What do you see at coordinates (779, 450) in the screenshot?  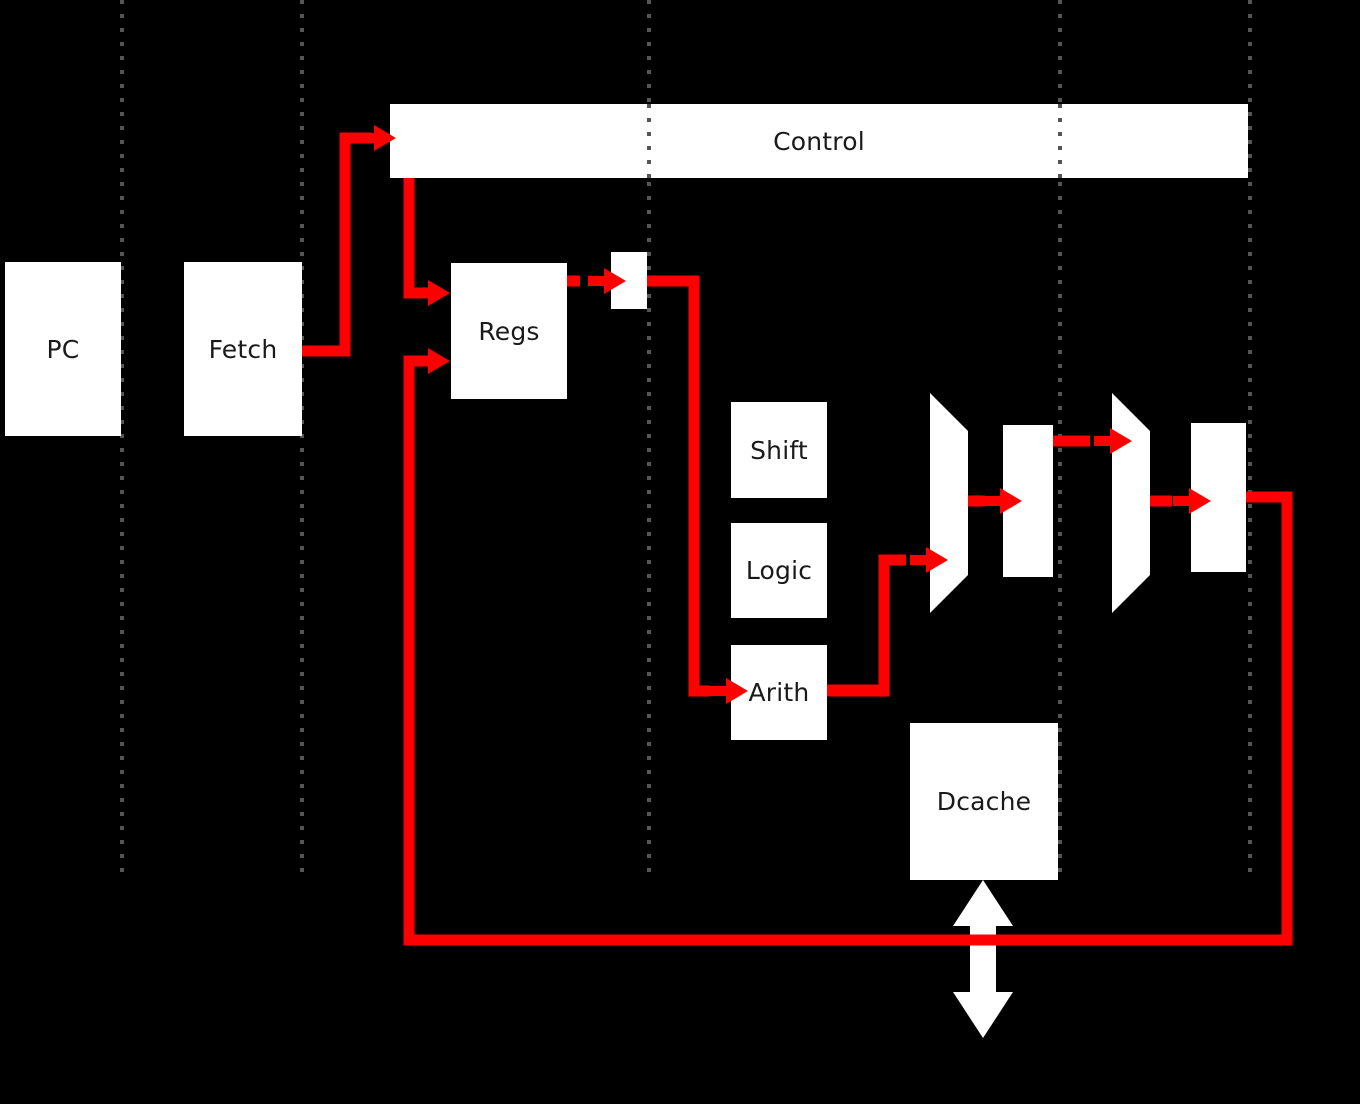 I see `shift-block` at bounding box center [779, 450].